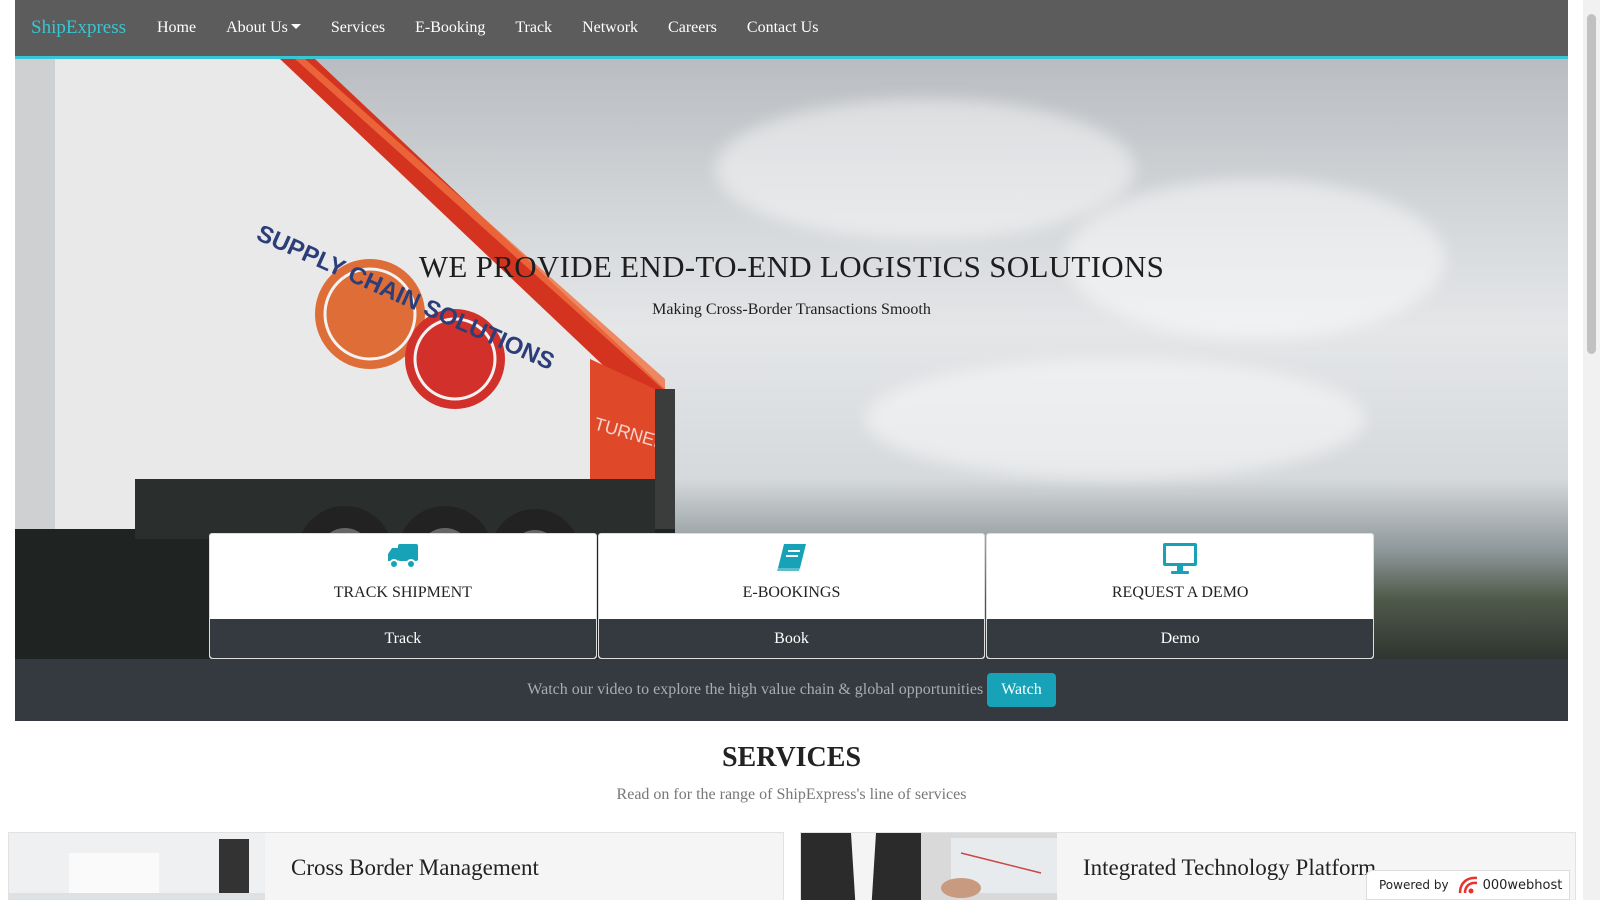 This screenshot has width=1600, height=900. Describe the element at coordinates (1522, 885) in the screenshot. I see `webhost-name: 000webhost` at that location.